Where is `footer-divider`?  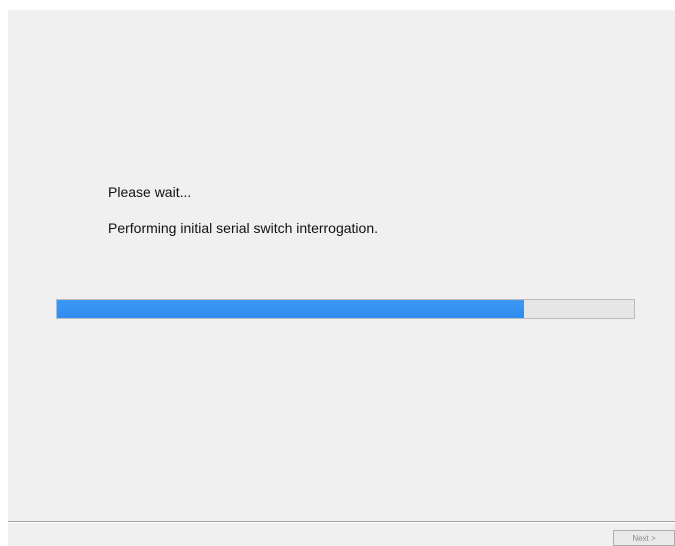
footer-divider is located at coordinates (341, 522).